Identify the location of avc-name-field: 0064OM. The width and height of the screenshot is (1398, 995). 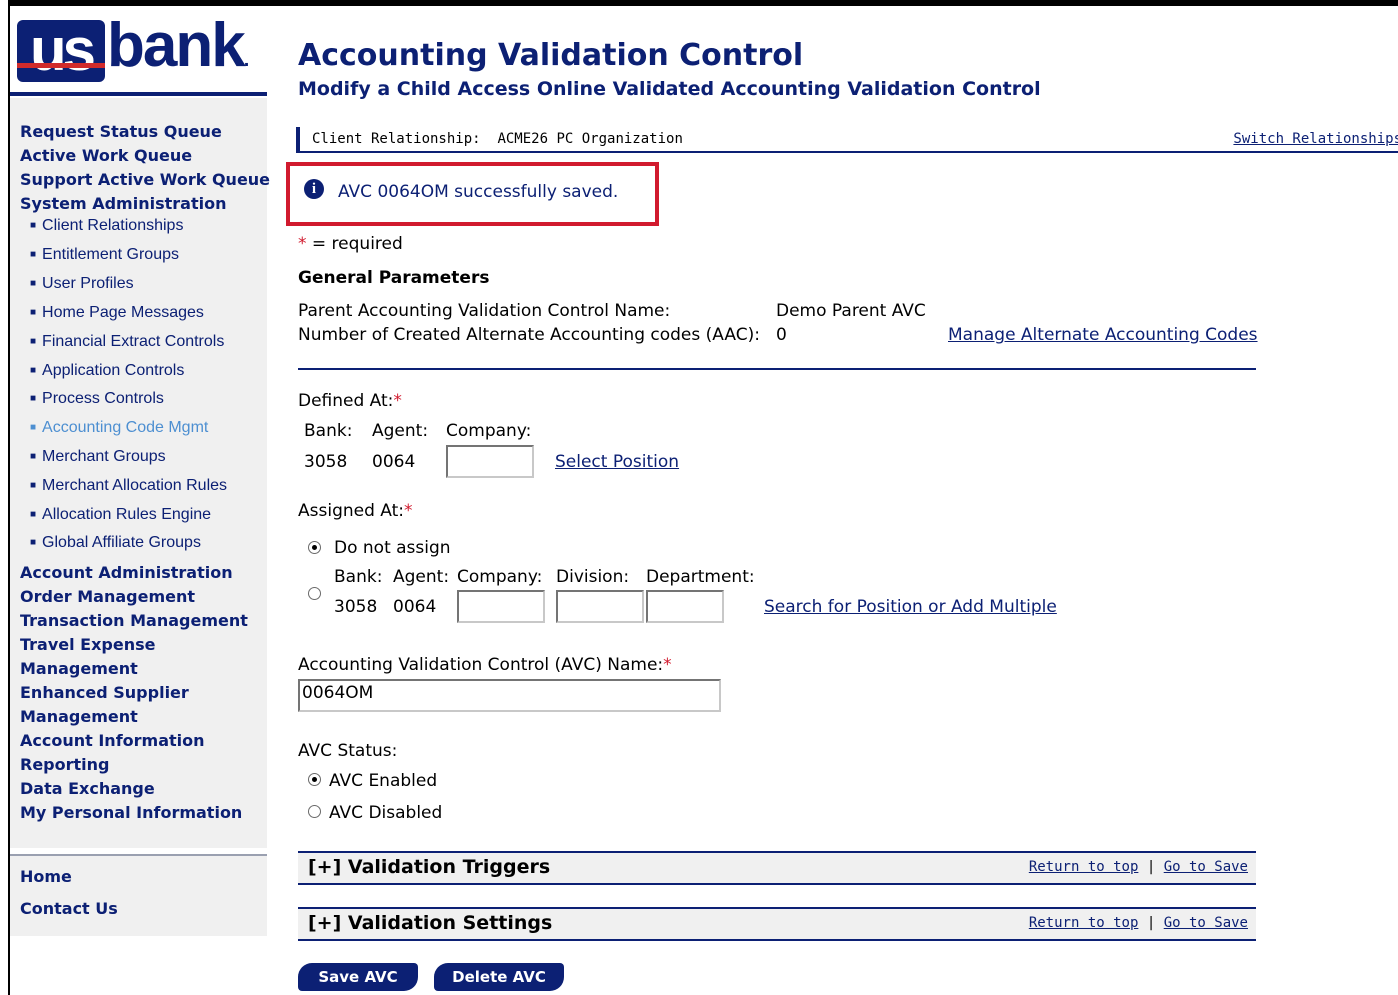
(509, 695).